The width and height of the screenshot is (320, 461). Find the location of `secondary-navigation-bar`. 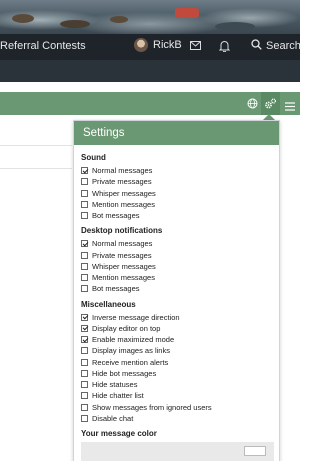

secondary-navigation-bar is located at coordinates (150, 71).